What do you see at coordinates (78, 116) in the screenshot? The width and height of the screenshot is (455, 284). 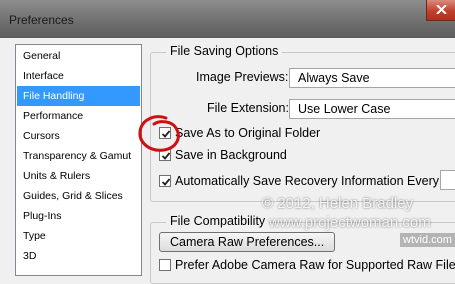 I see `nav-item-performance: Performance` at bounding box center [78, 116].